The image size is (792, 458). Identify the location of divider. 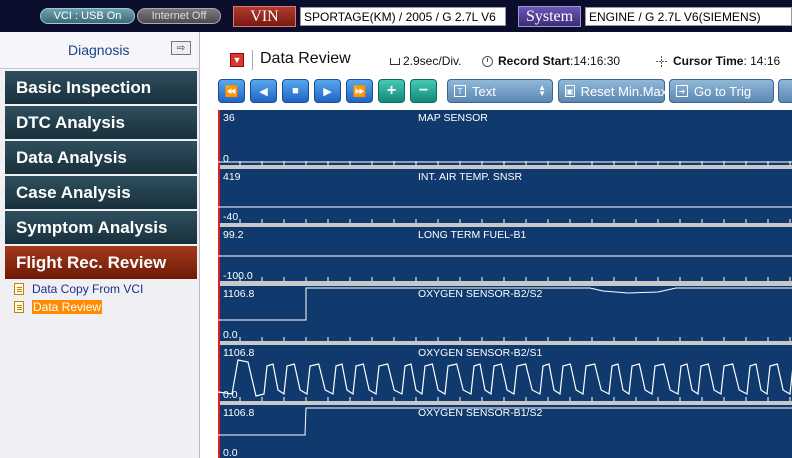
(252, 60).